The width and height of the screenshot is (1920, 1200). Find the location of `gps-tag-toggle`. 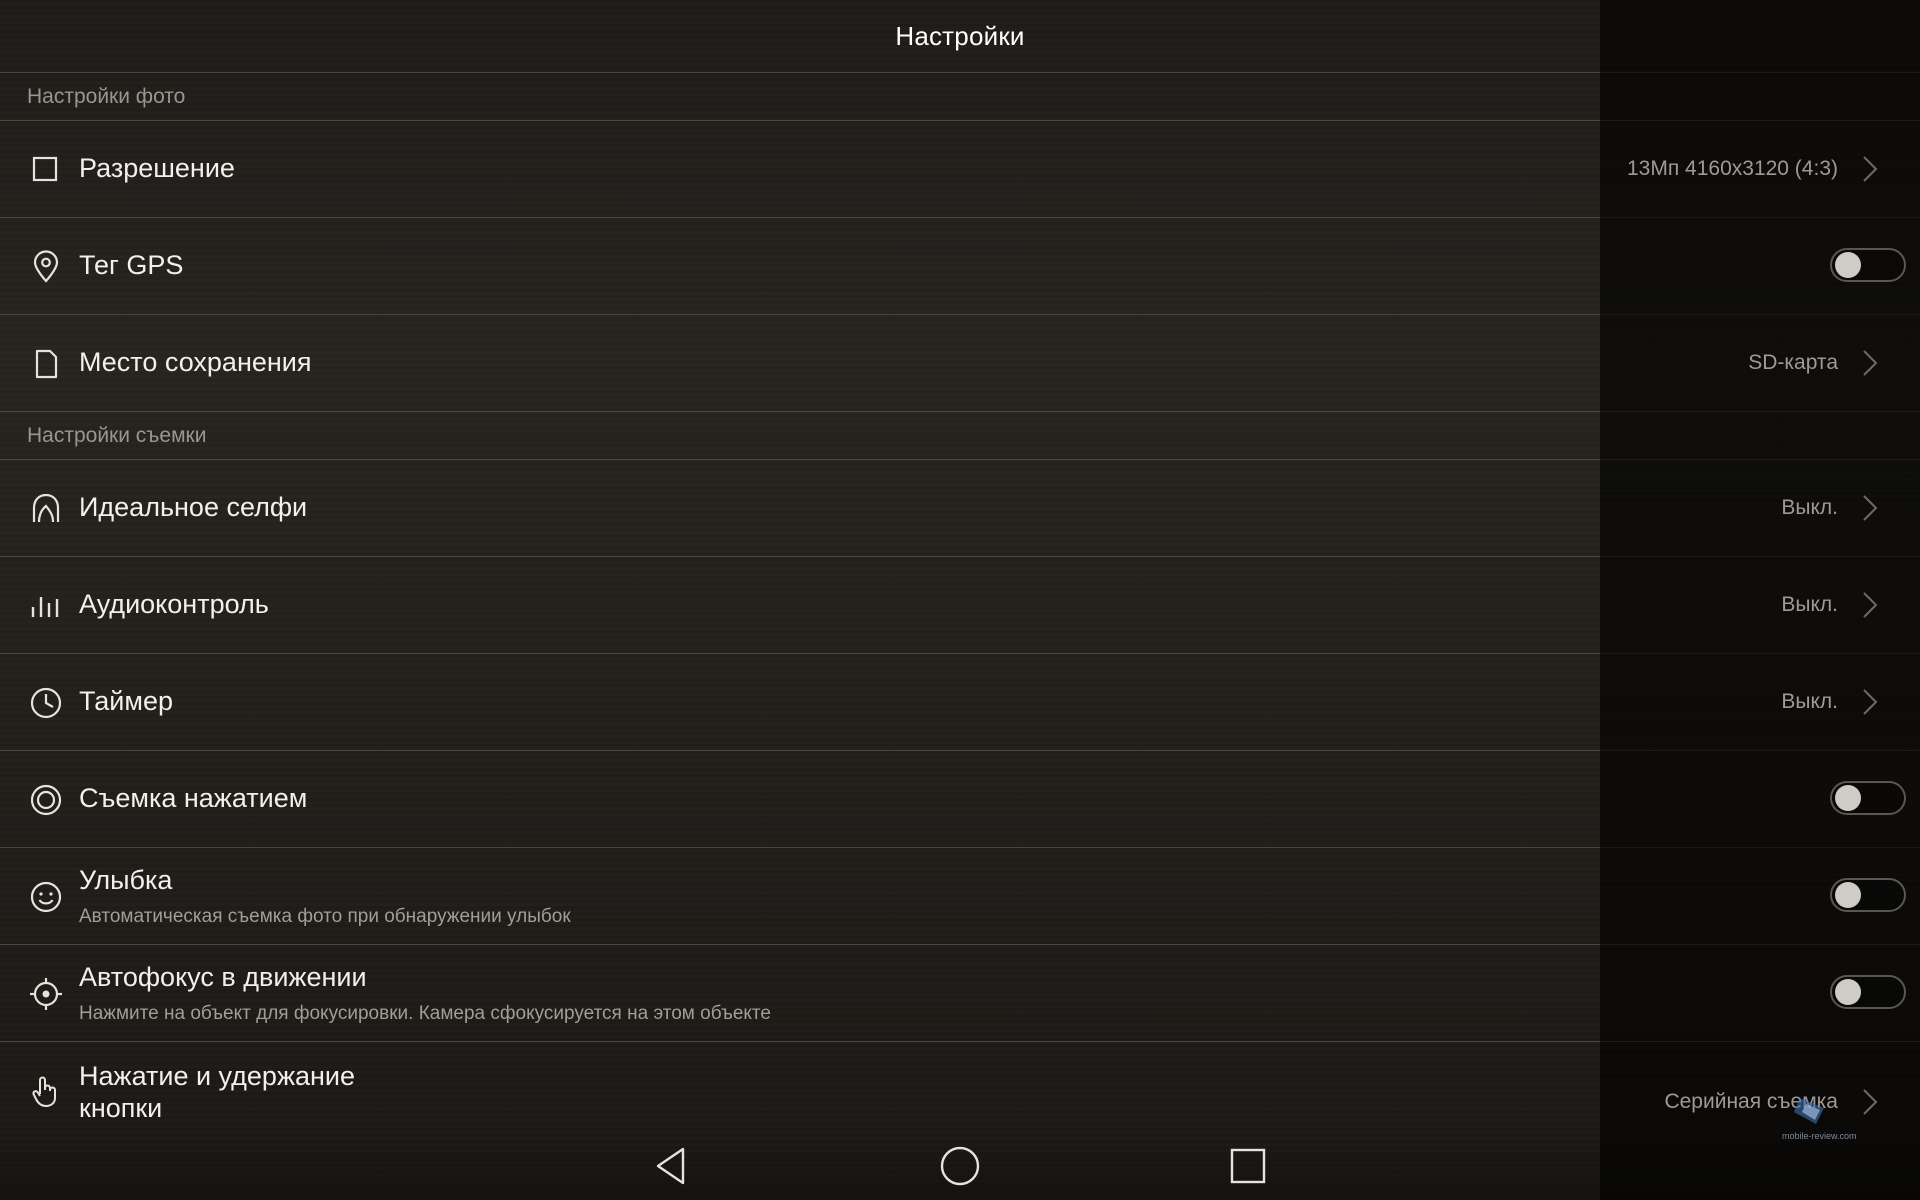

gps-tag-toggle is located at coordinates (1868, 265).